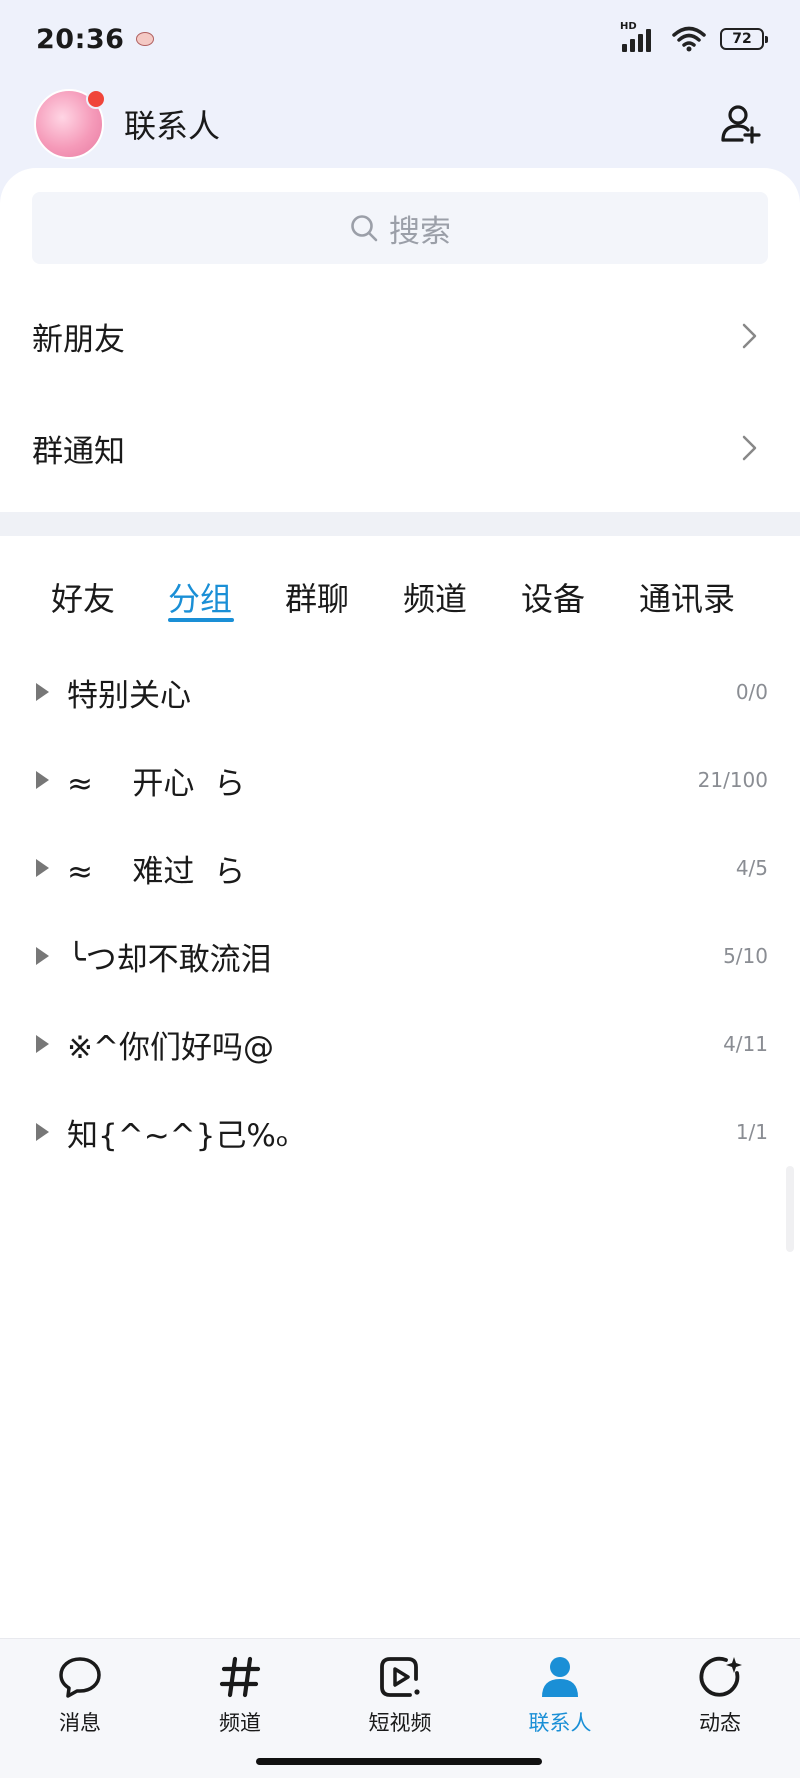  Describe the element at coordinates (732, 780) in the screenshot. I see `group-count: 21/100` at that location.